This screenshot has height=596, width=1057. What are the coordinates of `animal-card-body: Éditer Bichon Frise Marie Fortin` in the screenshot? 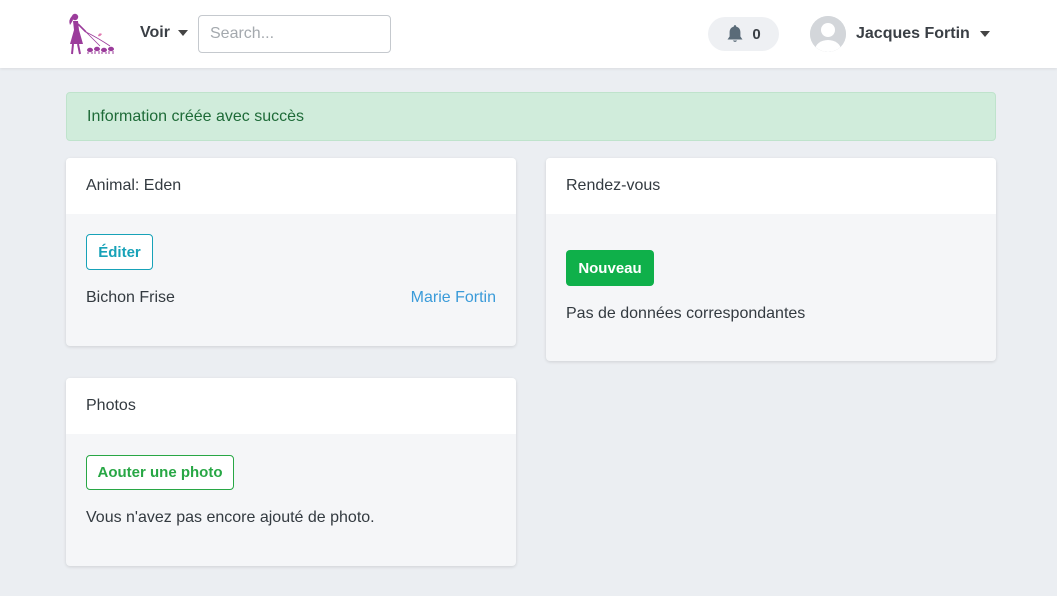 It's located at (291, 280).